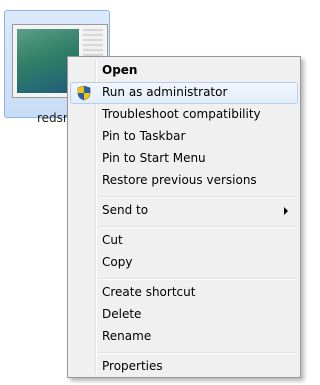 The image size is (320, 385). I want to click on menu-item-run-as-administrator: Run as administrator, so click(184, 93).